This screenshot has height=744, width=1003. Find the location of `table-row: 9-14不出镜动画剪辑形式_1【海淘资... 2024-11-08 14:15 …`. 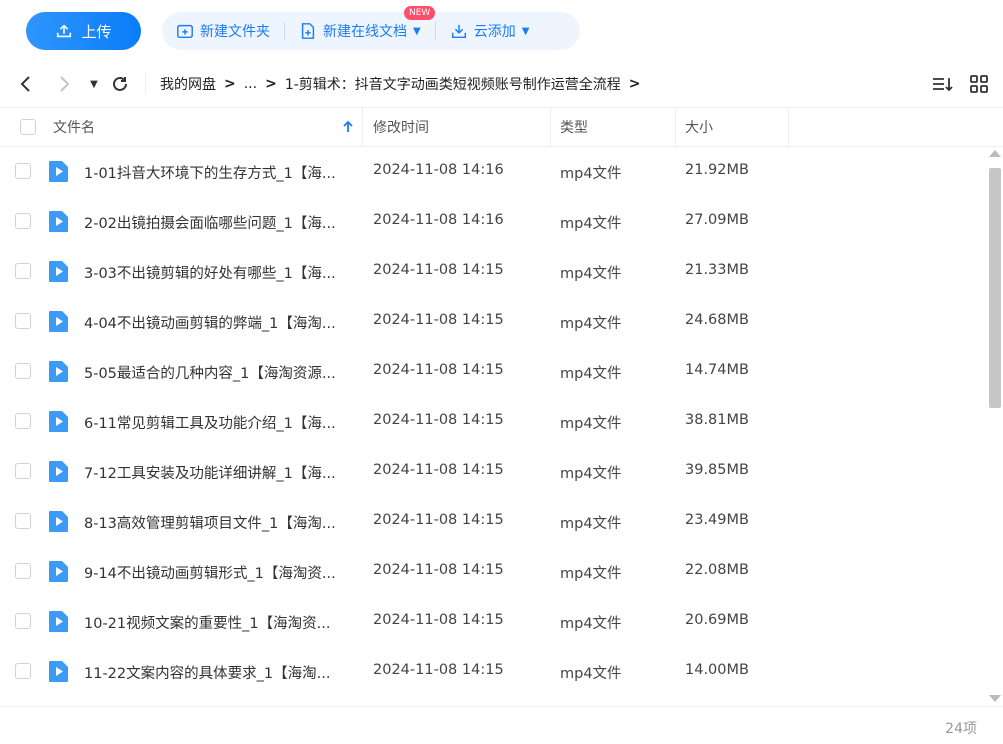

table-row: 9-14不出镜动画剪辑形式_1【海淘资... 2024-11-08 14:15 … is located at coordinates (493, 572).